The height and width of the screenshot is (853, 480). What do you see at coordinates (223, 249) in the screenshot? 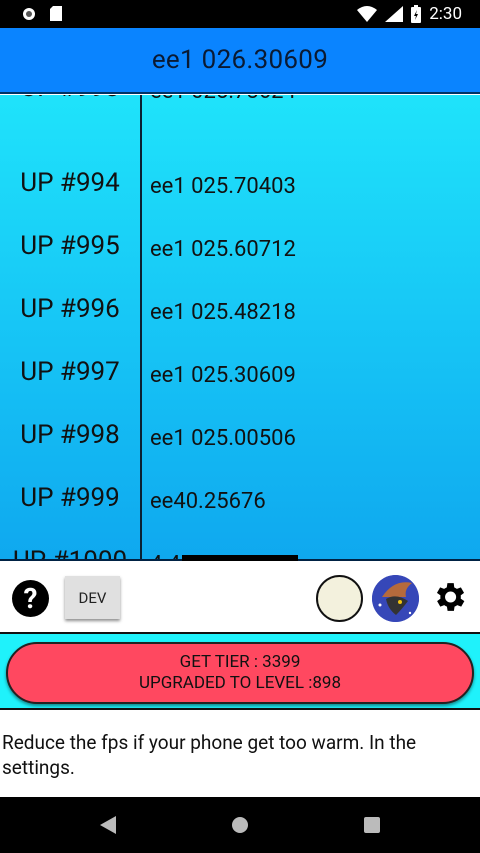
I see `upgrade-value: ee1 025.60712` at bounding box center [223, 249].